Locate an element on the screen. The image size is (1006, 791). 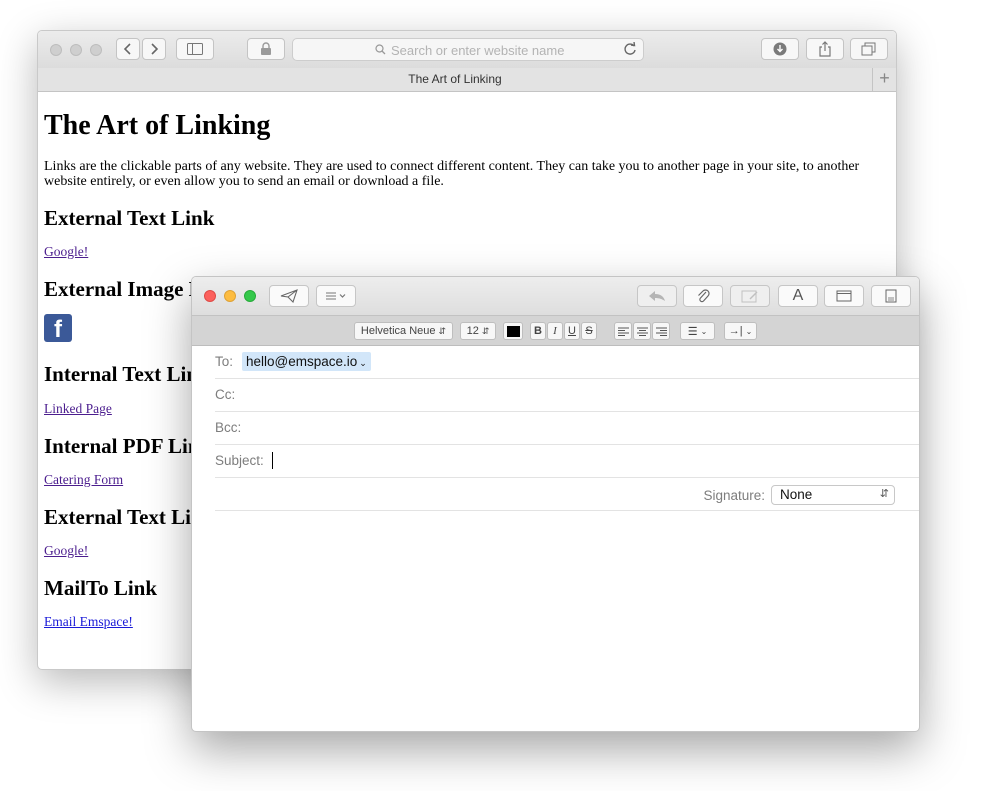
color-swatch is located at coordinates (513, 331).